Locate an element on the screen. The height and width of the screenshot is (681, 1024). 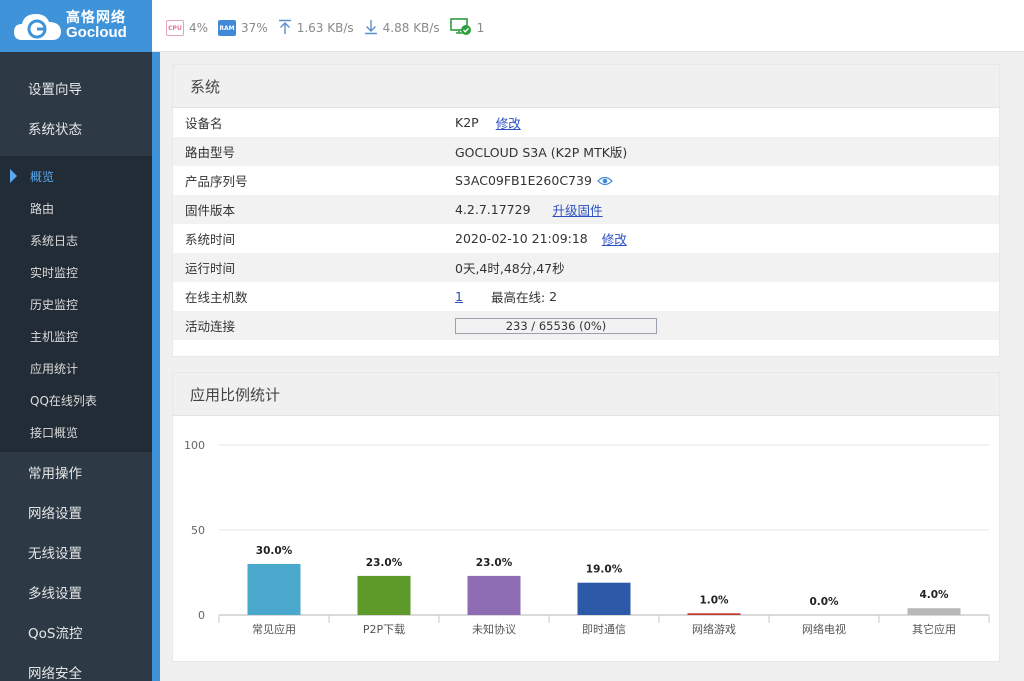
row-online-hosts: 在线主机数 1 最高在线: 2 is located at coordinates (586, 296).